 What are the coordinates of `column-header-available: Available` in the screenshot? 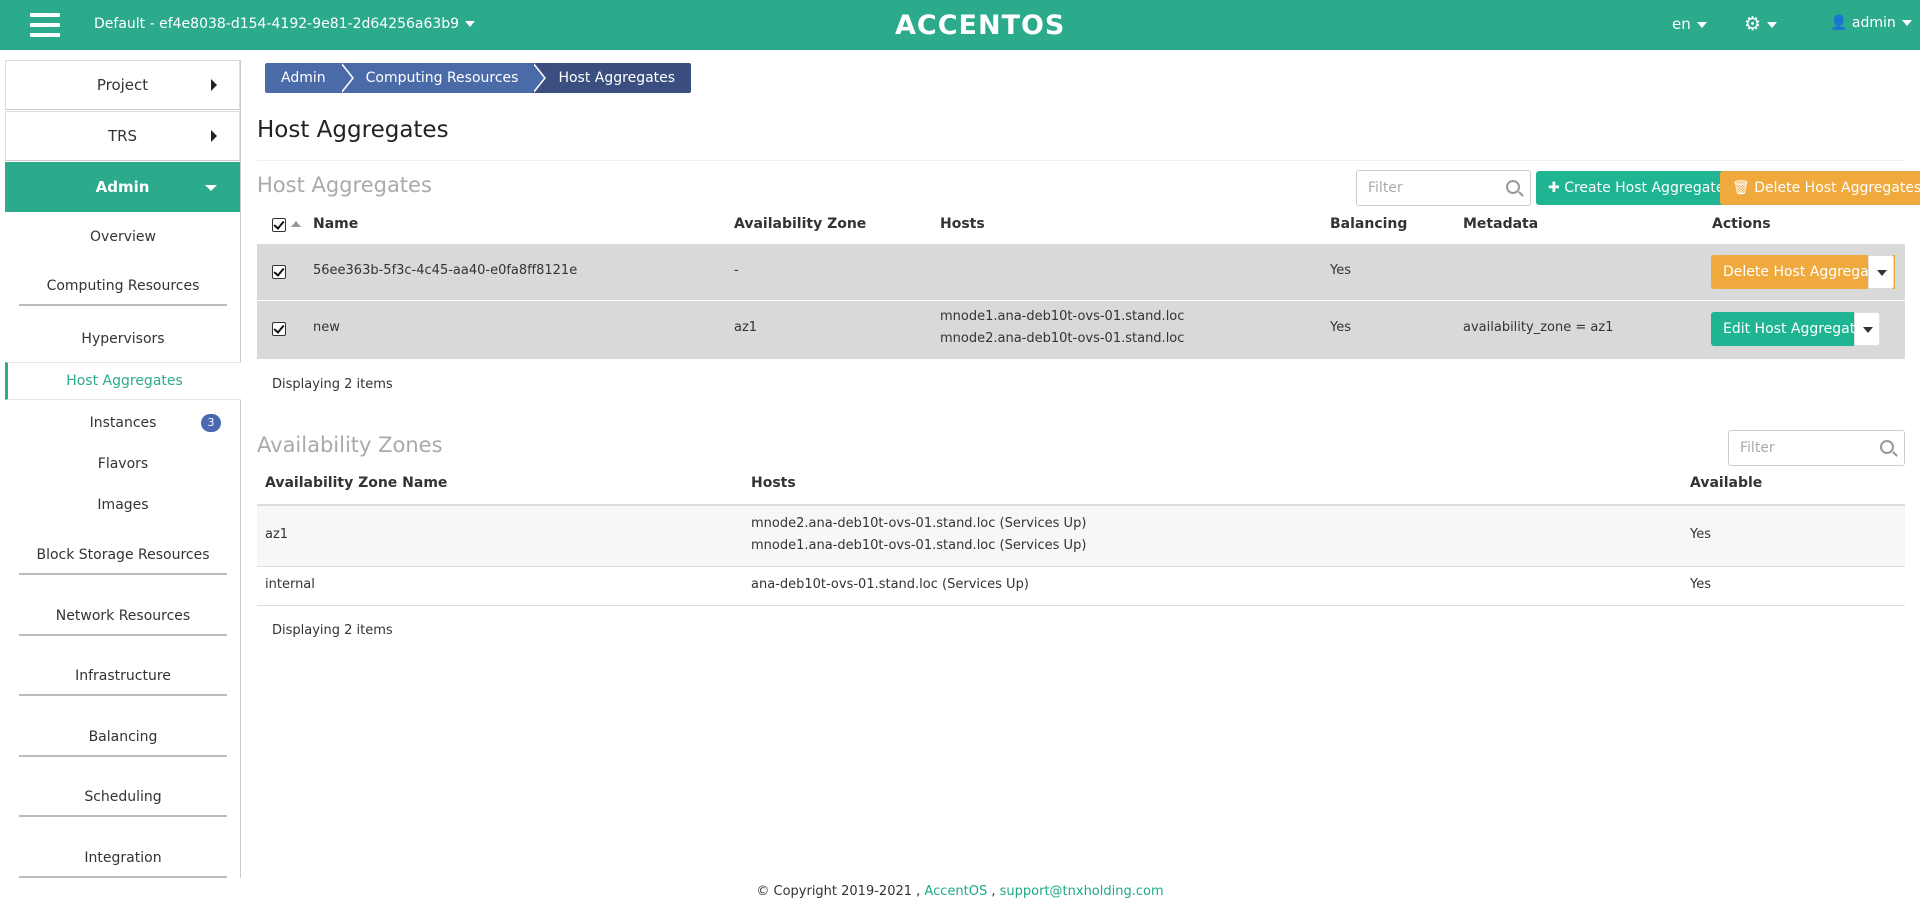 It's located at (1726, 483).